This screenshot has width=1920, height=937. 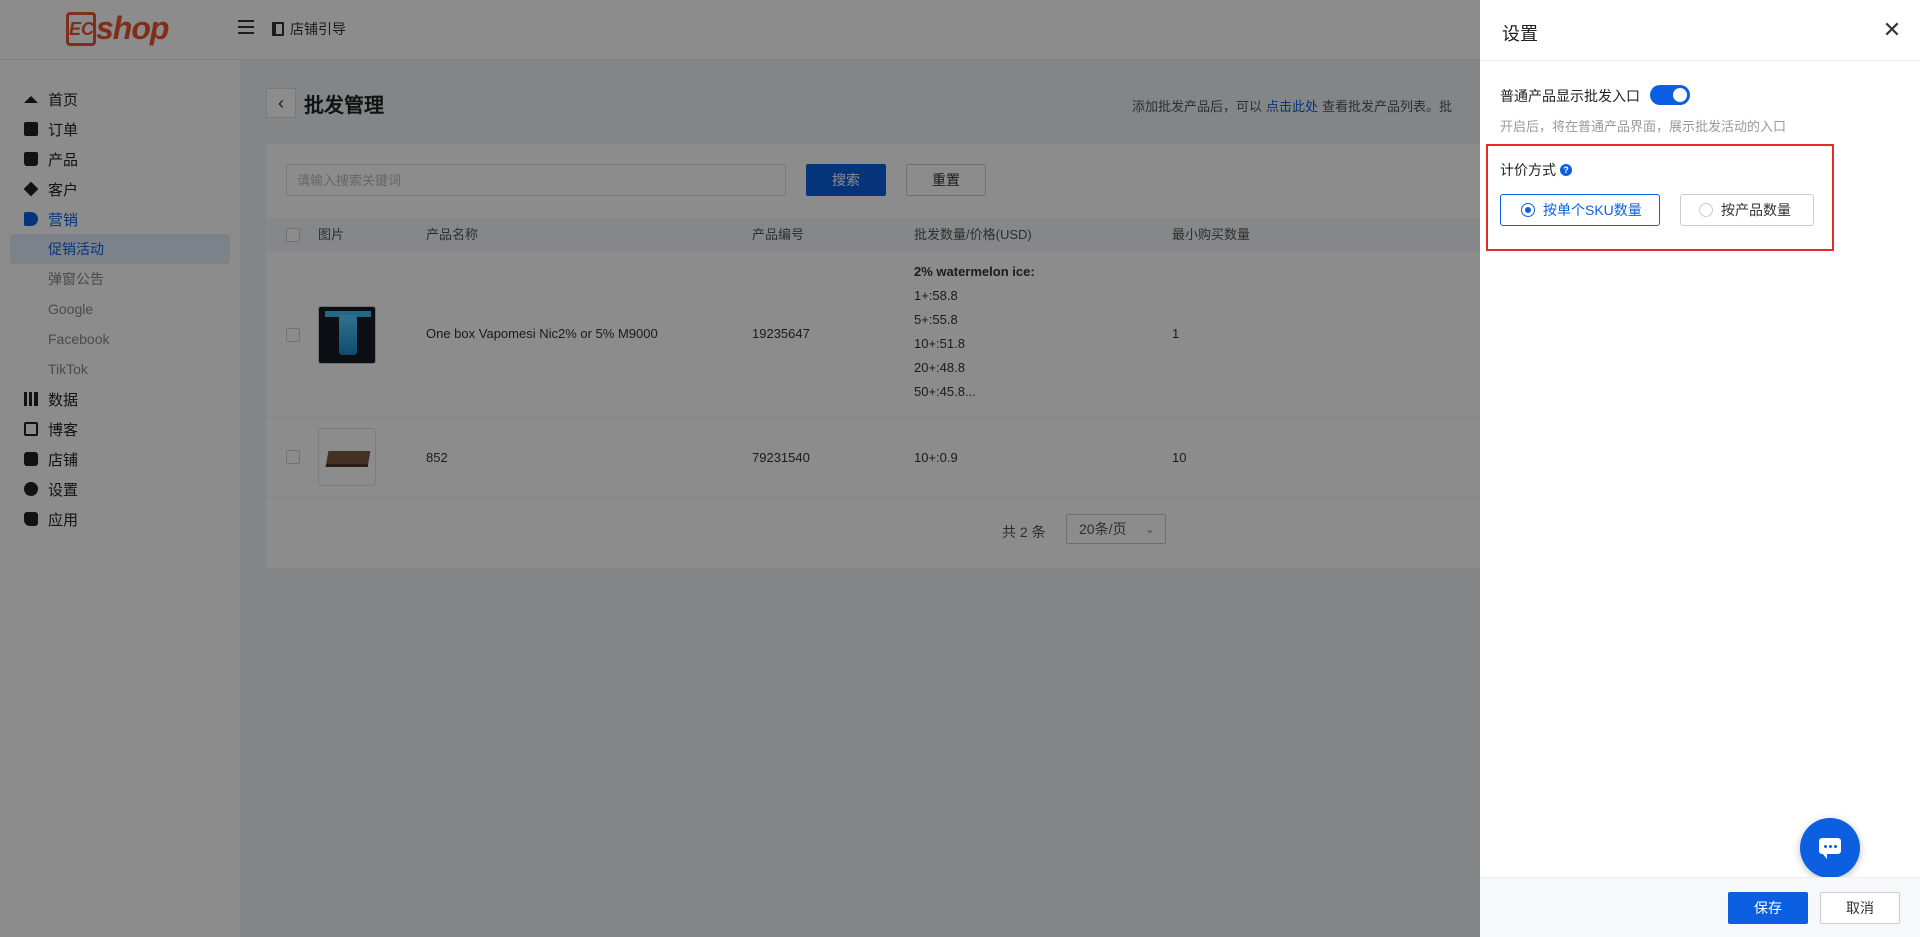 I want to click on wholesale-entry-label: 普通产品显示批发入口, so click(x=1570, y=96).